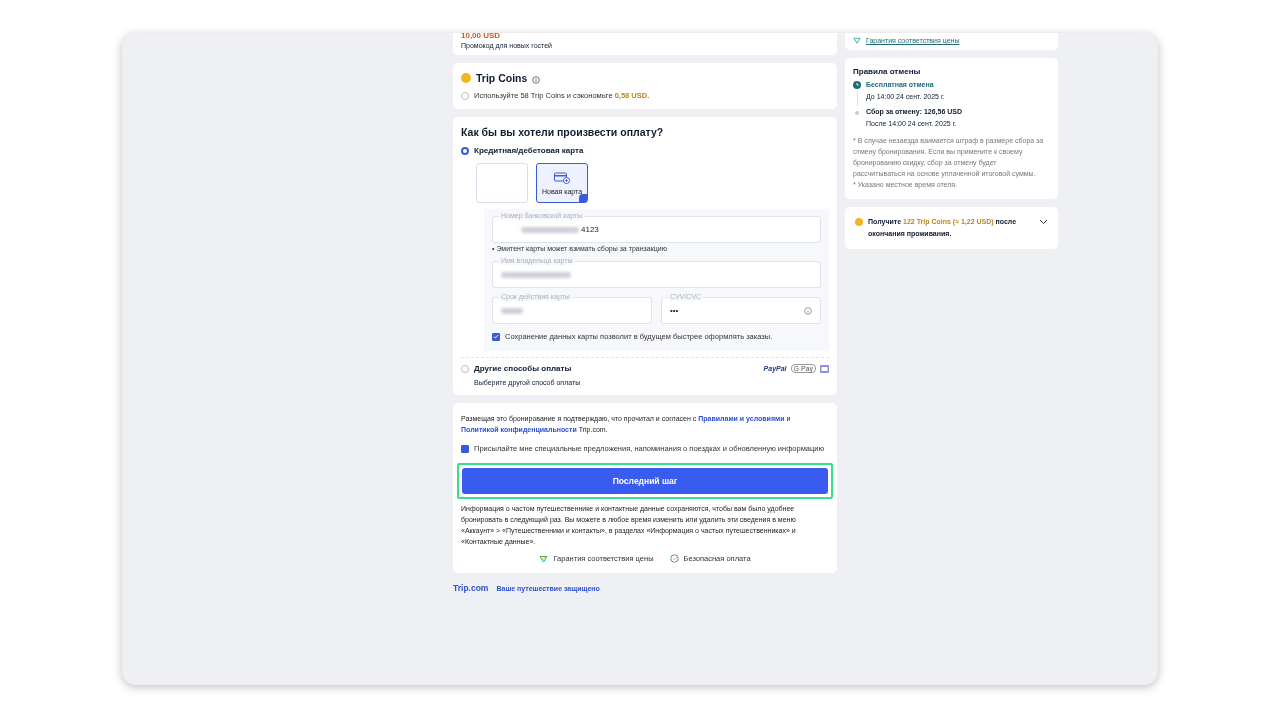 This screenshot has width=1280, height=720. Describe the element at coordinates (562, 177) in the screenshot. I see `card-plus-icon` at that location.